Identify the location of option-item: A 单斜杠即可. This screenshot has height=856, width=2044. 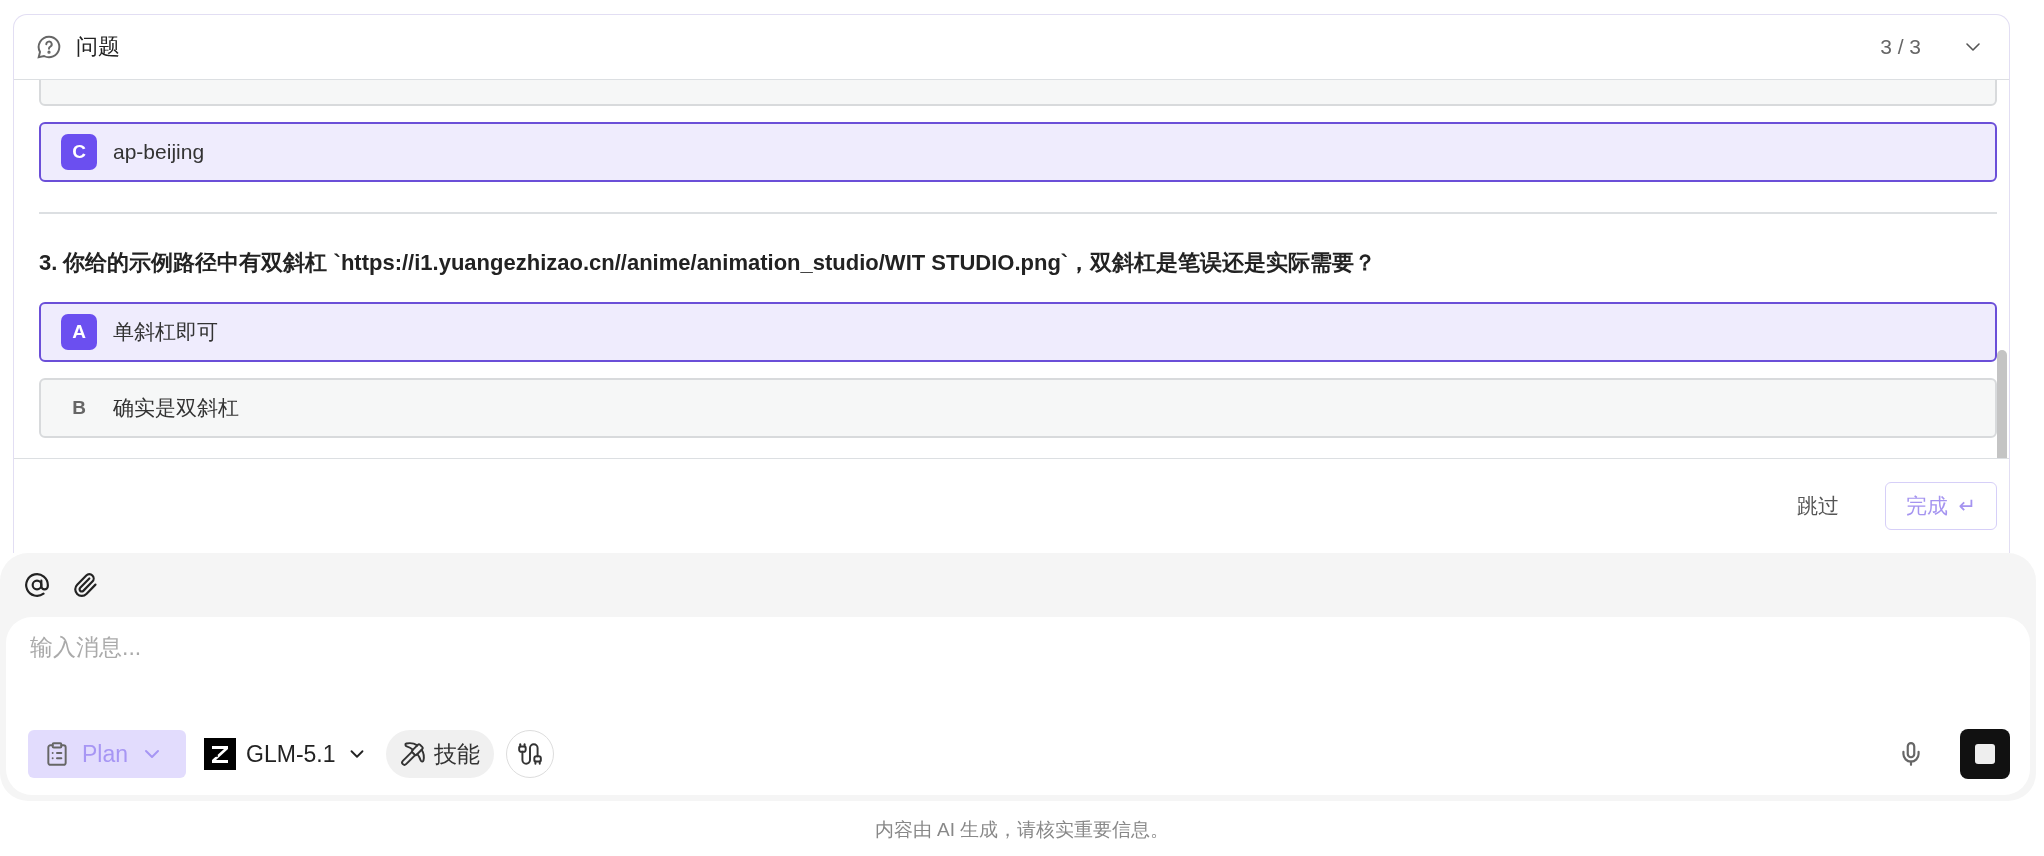
(1018, 331).